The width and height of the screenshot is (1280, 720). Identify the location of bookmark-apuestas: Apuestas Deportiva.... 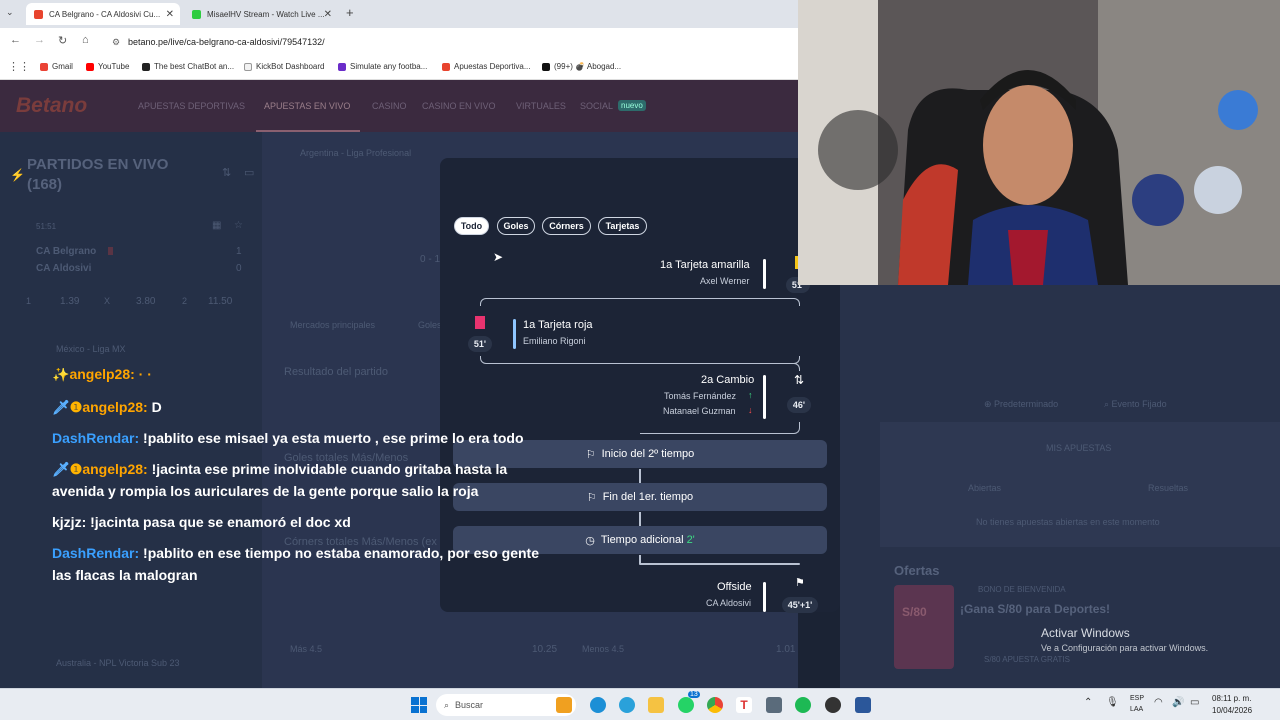
(486, 66).